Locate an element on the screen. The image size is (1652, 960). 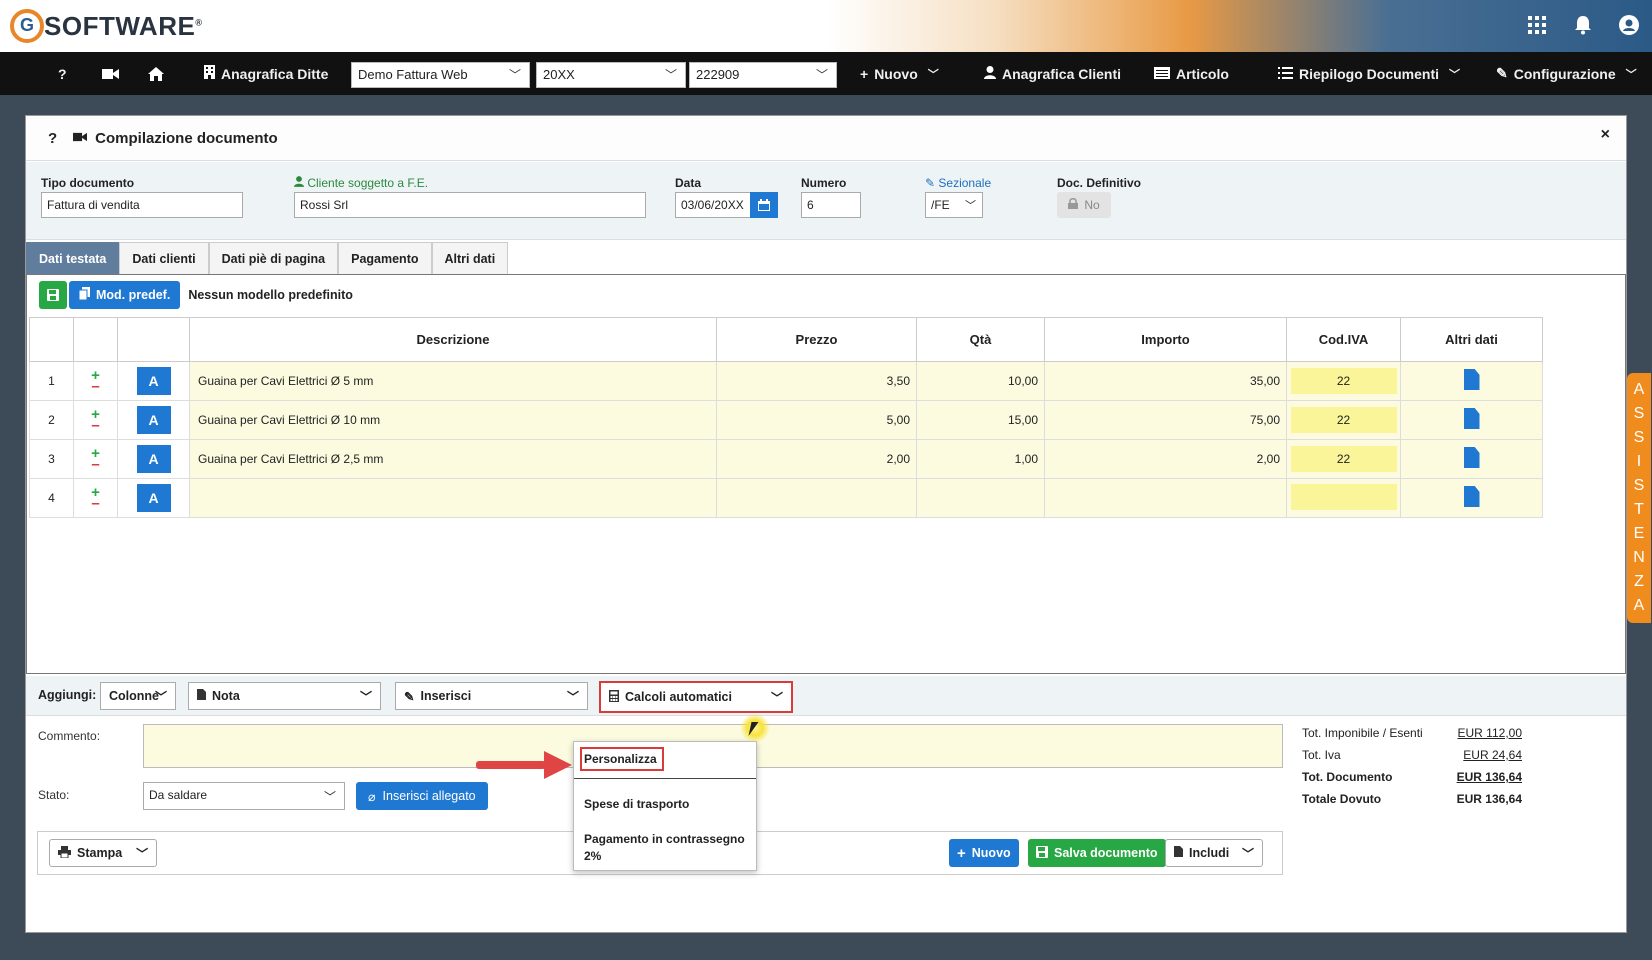
descrizione-cell: Guaina per Cavi Elettrici Ø 10 mm is located at coordinates (453, 420).